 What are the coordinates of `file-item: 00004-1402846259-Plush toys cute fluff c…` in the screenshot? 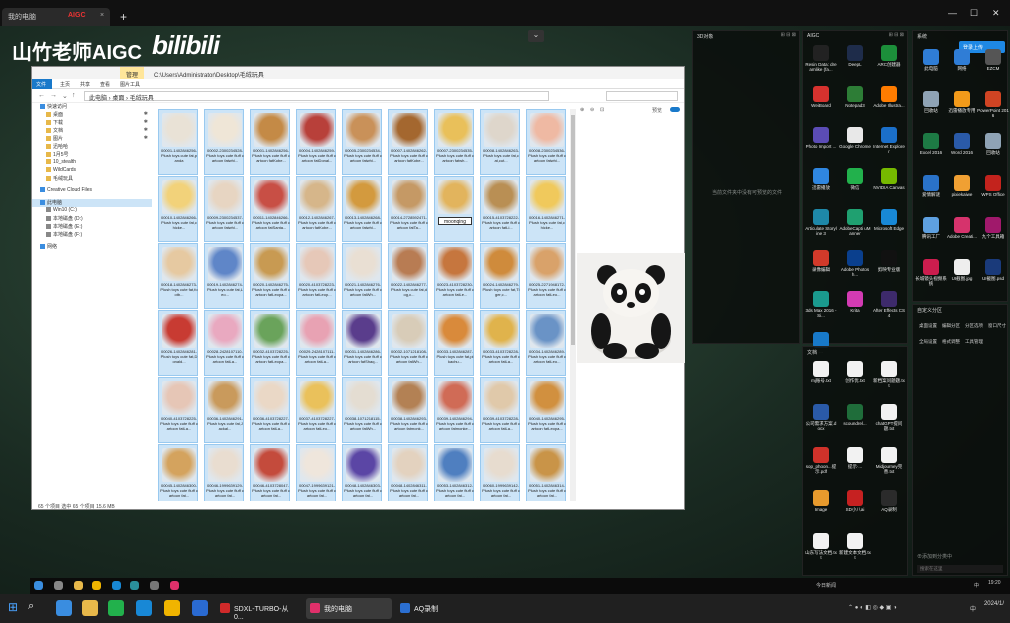 It's located at (316, 142).